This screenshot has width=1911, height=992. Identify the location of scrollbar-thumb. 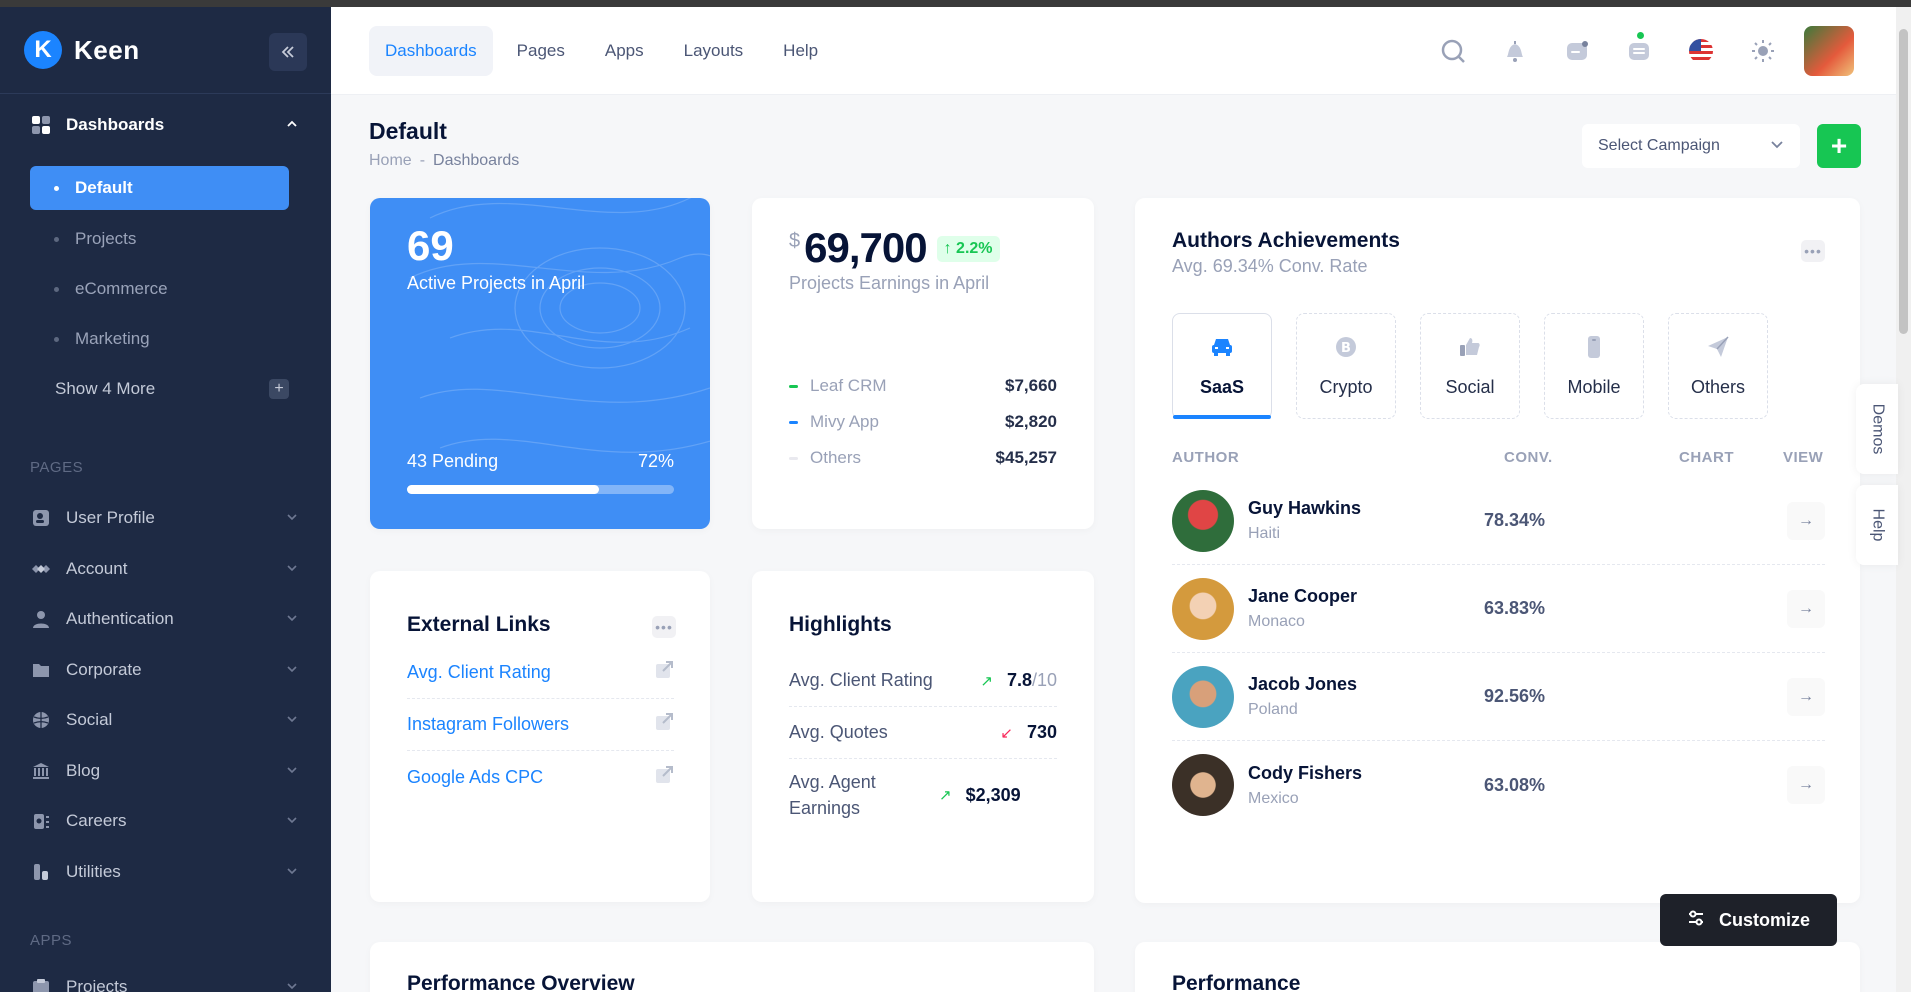
(1903, 181).